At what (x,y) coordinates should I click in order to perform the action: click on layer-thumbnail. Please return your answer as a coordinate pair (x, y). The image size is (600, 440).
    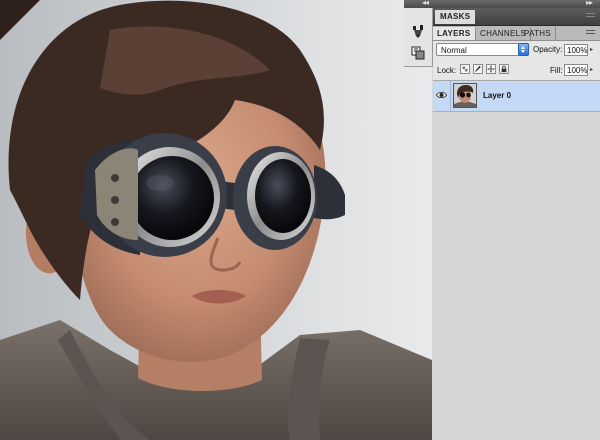
    Looking at the image, I should click on (465, 95).